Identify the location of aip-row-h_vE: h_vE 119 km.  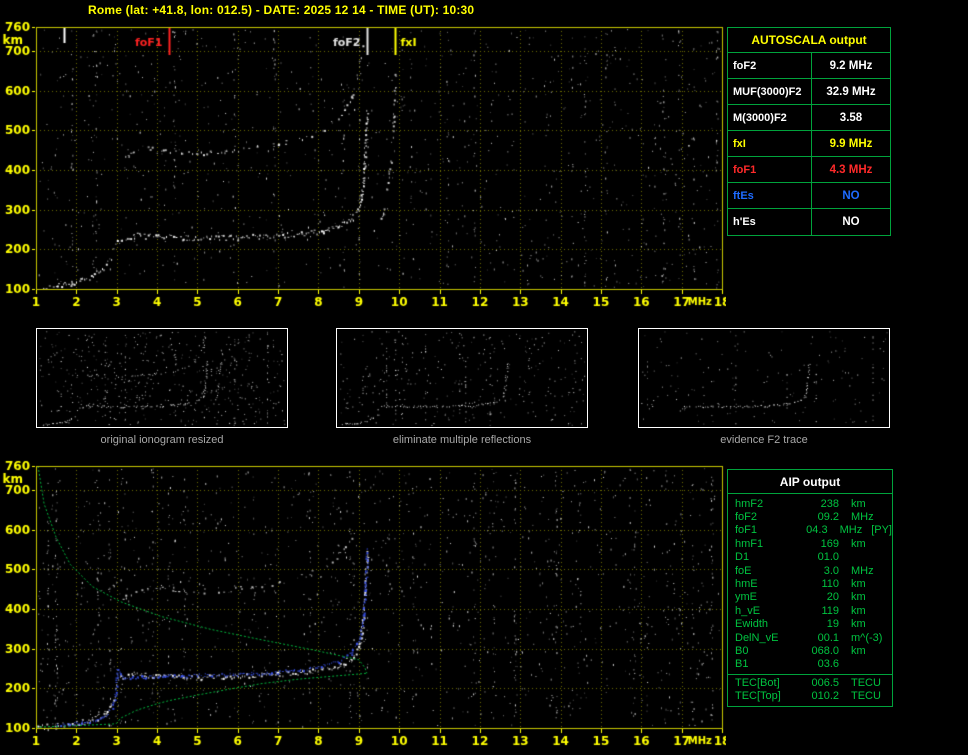
(810, 610).